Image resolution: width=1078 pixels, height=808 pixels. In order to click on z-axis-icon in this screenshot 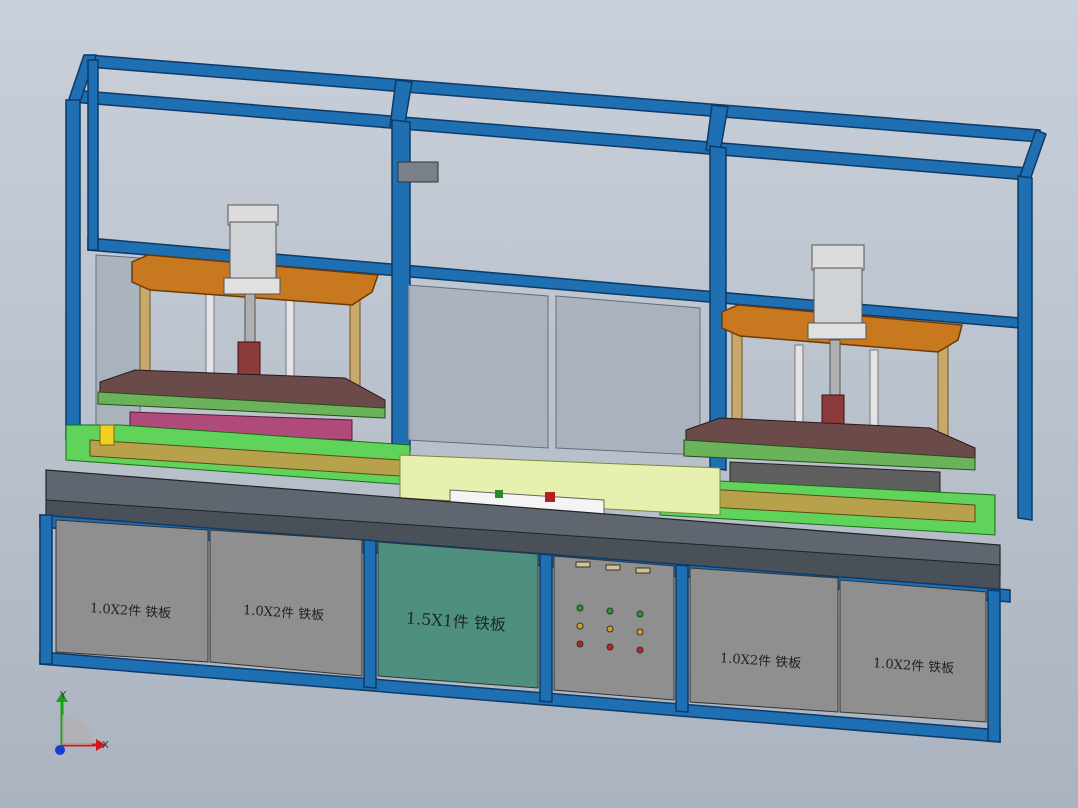, I will do `click(60, 750)`.